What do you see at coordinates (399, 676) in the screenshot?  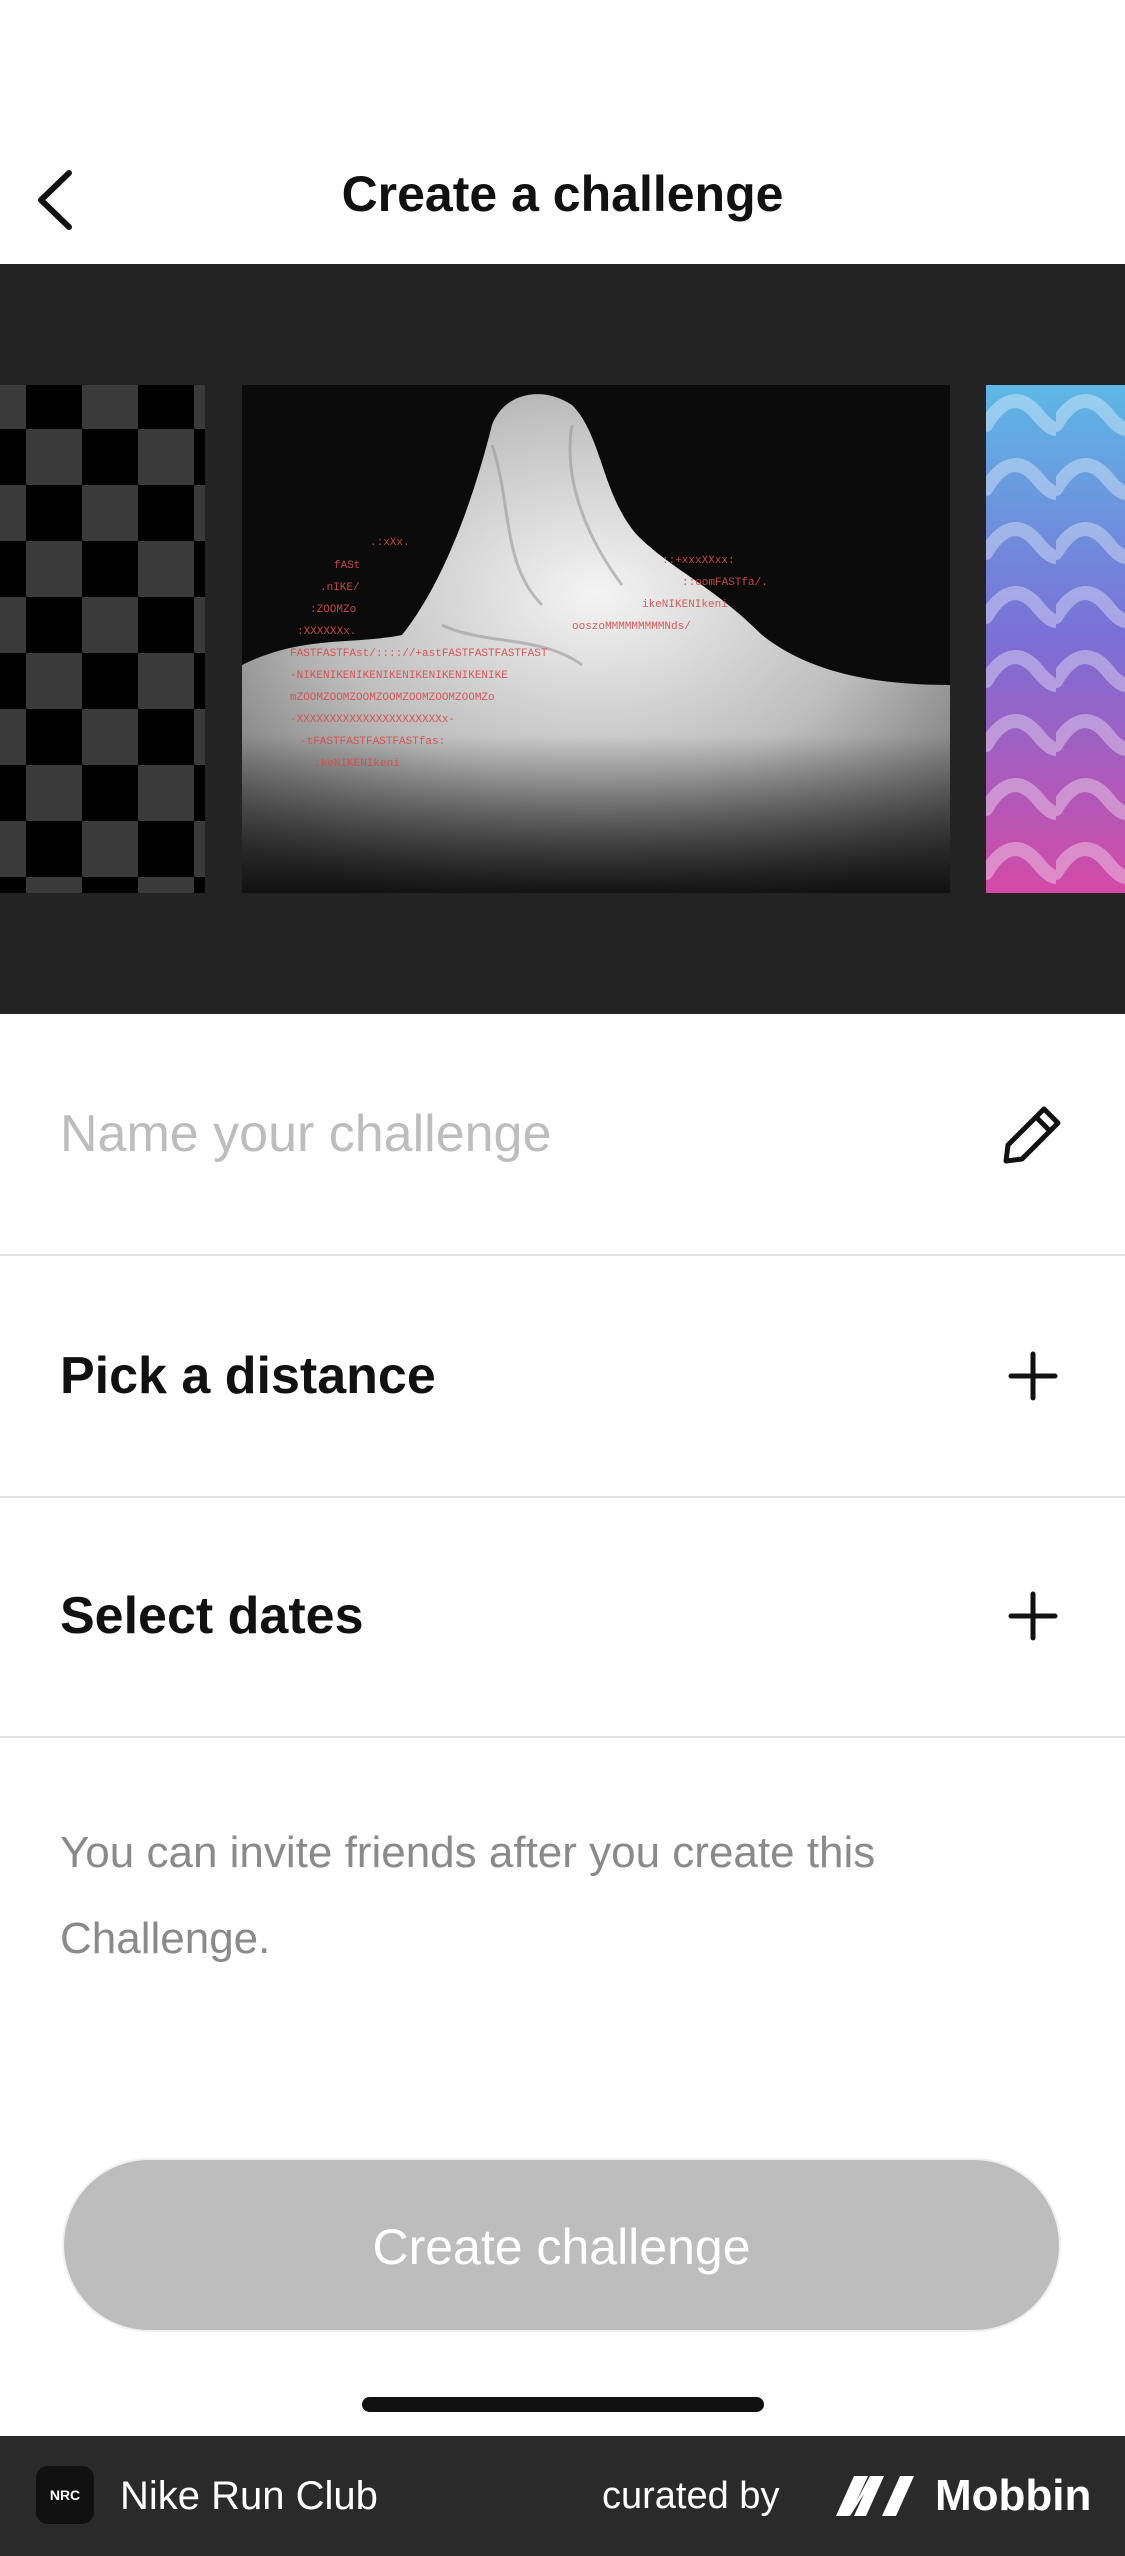 I see `svg-text:-NIKENIKENIKENIKENIKENIKENIKEN: -NIKENIKENIKENIKENIKENIKENIKENIKE` at bounding box center [399, 676].